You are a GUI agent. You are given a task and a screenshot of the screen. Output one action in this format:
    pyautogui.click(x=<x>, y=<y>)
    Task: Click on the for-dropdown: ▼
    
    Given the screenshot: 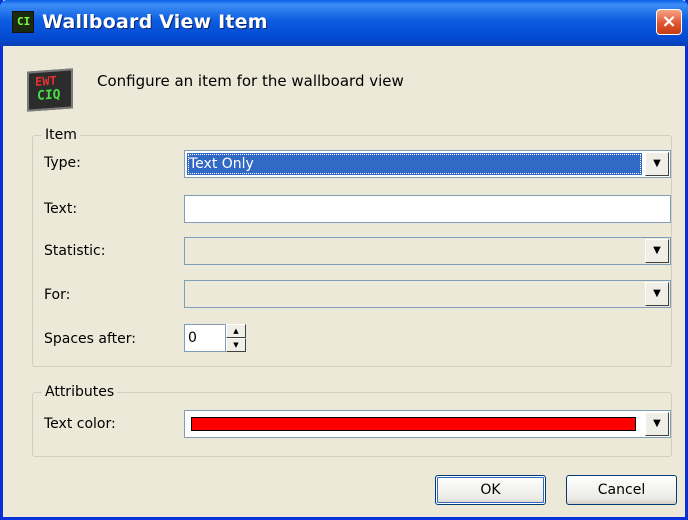 What is the action you would take?
    pyautogui.click(x=427, y=294)
    